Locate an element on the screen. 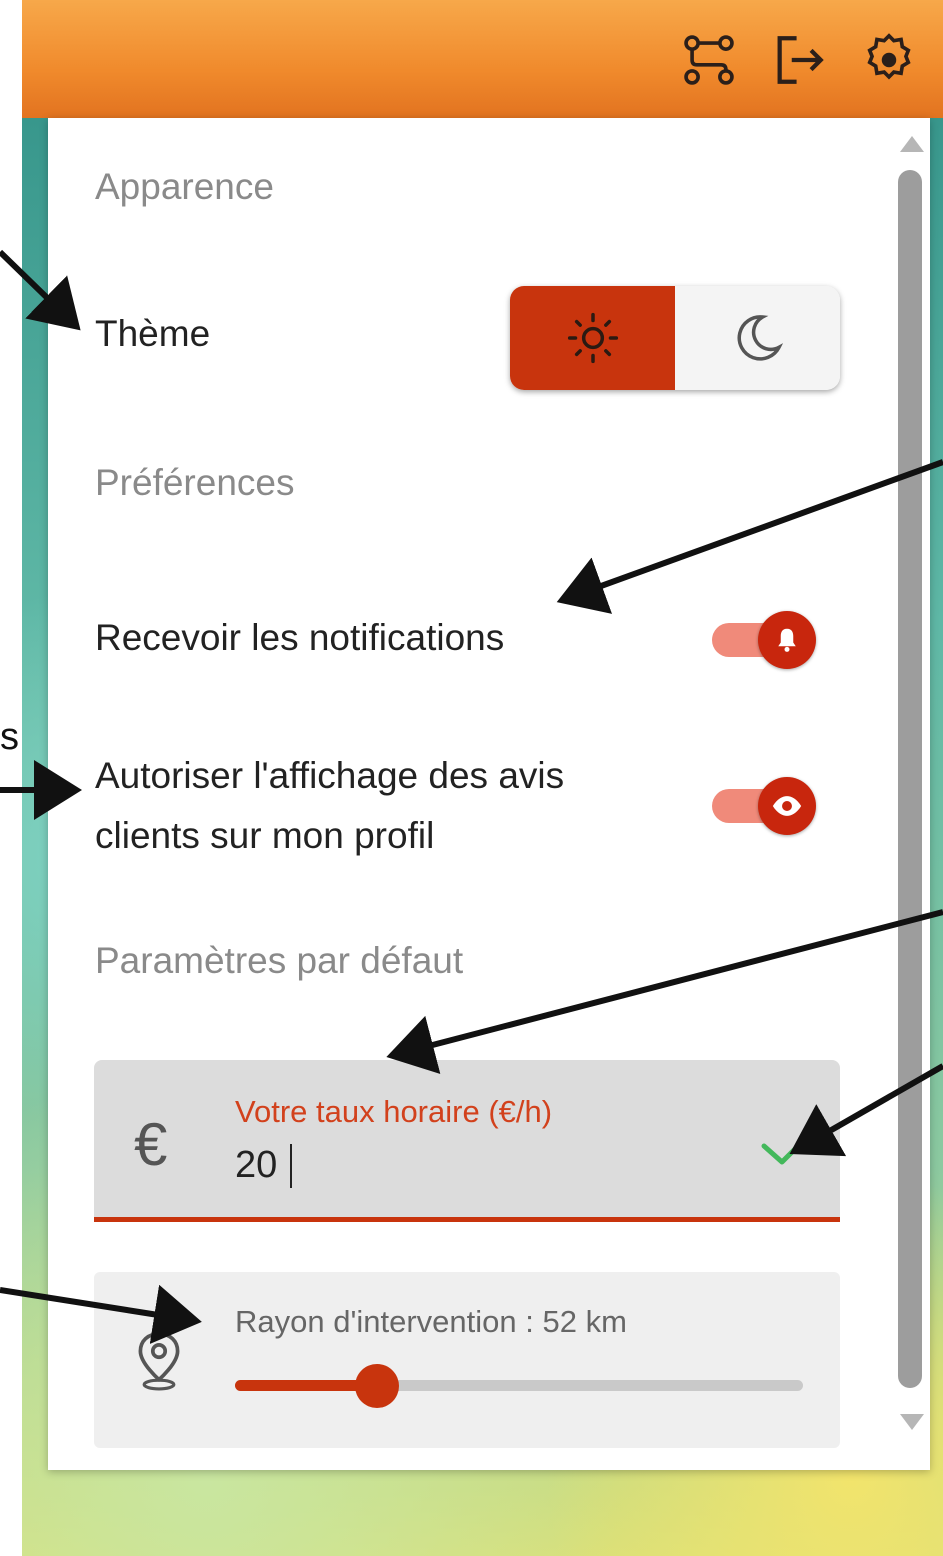  workflow-icon is located at coordinates (709, 60).